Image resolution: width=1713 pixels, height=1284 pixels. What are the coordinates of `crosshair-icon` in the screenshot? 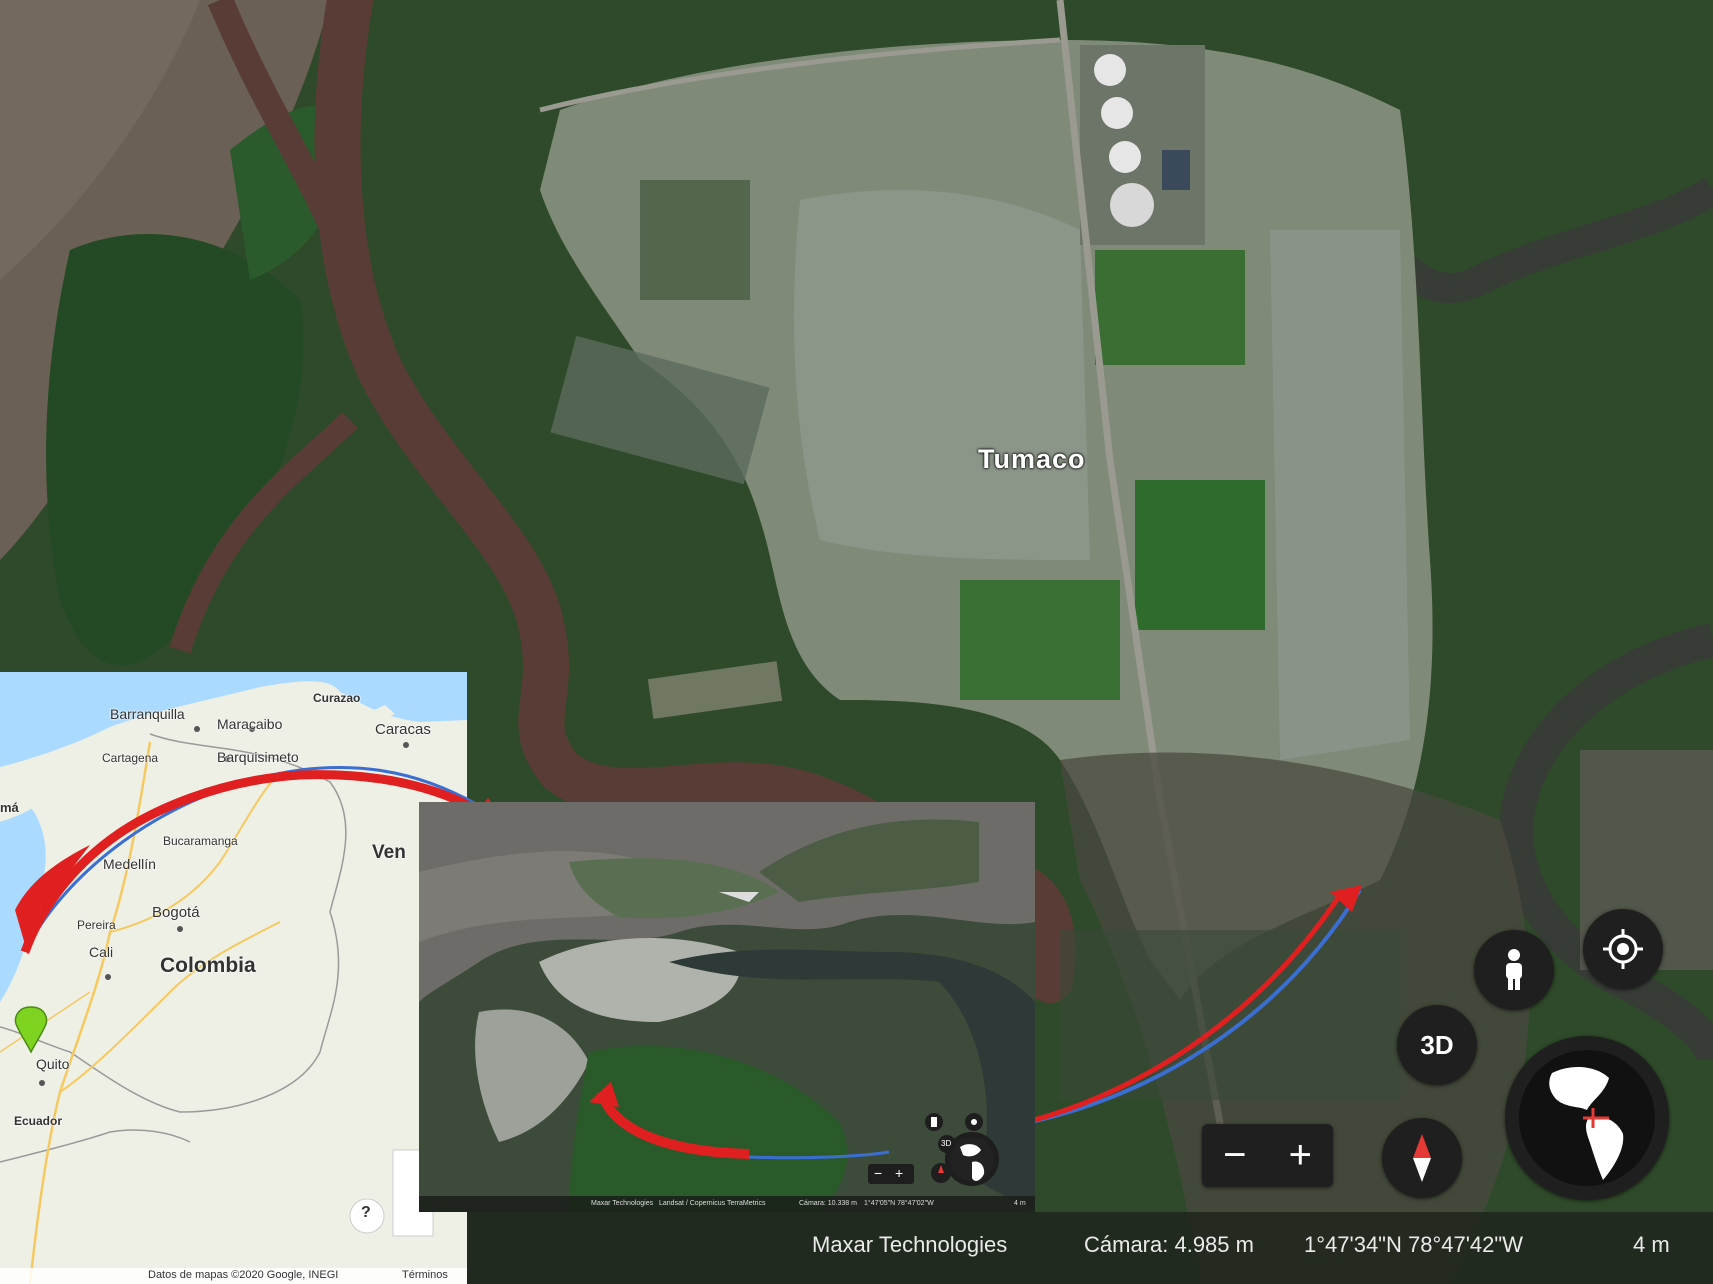 It's located at (1623, 949).